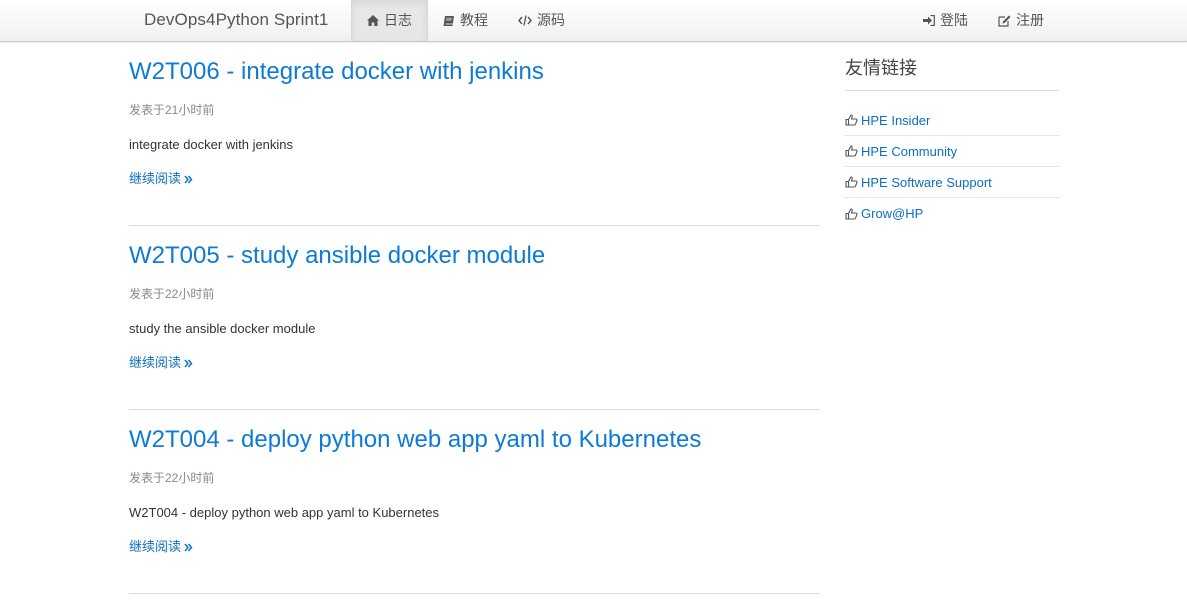 Image resolution: width=1187 pixels, height=604 pixels. Describe the element at coordinates (952, 66) in the screenshot. I see `sidebar-title: 友情链接` at that location.